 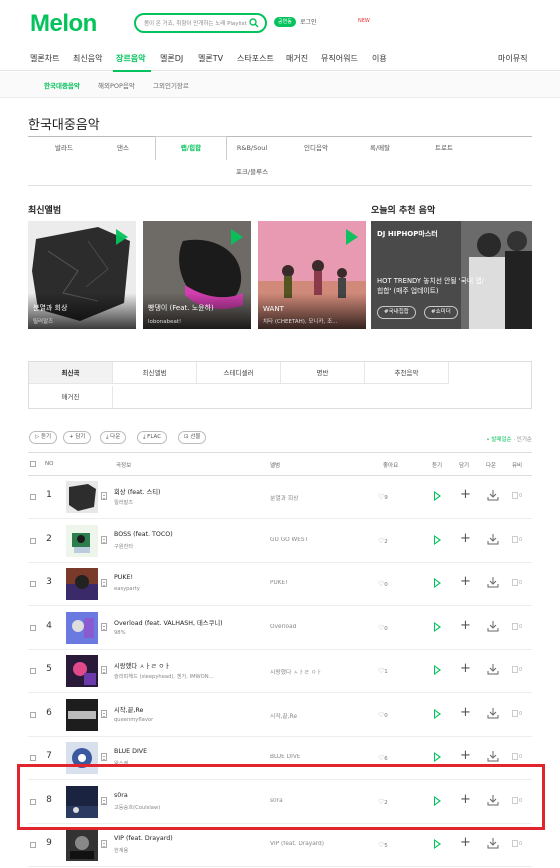 I want to click on subnav-other: 그외인기장르, so click(x=171, y=85).